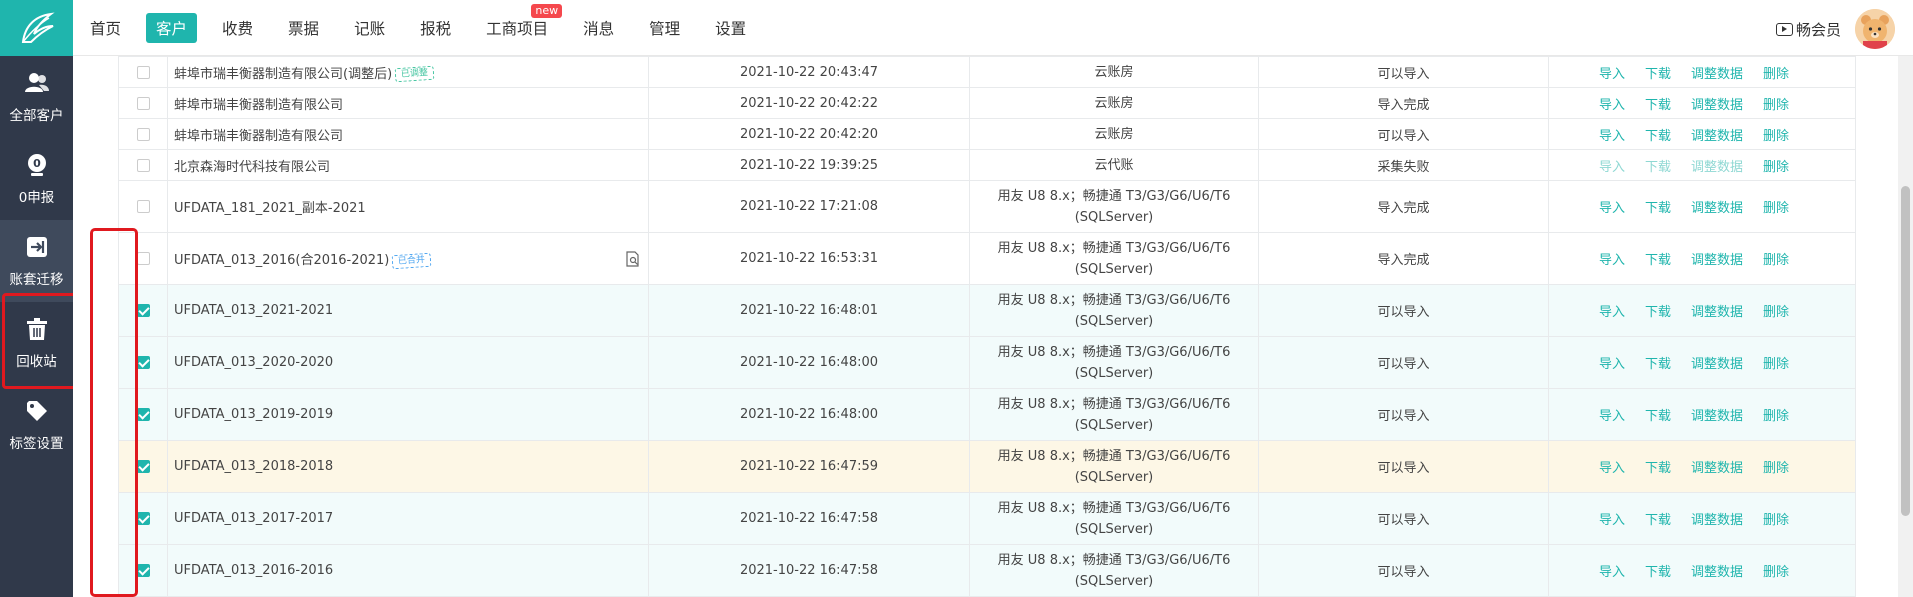  What do you see at coordinates (36, 343) in the screenshot?
I see `sidebar-item-recycle-bin: 回收站` at bounding box center [36, 343].